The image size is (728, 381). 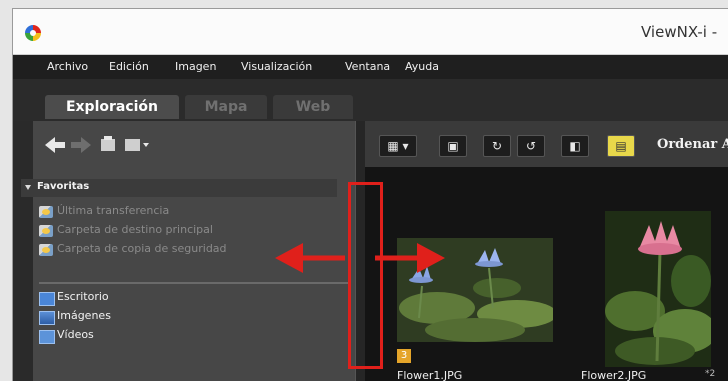 I want to click on arrow-left-icon, so click(x=310, y=258).